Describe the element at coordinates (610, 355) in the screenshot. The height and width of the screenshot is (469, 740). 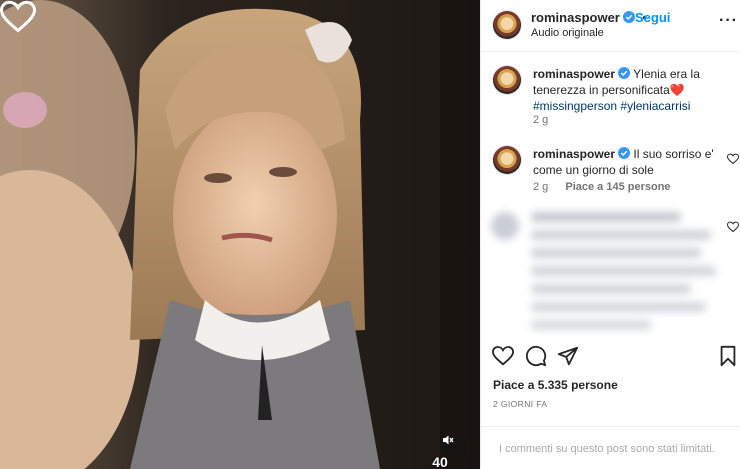
I see `action-bar` at that location.